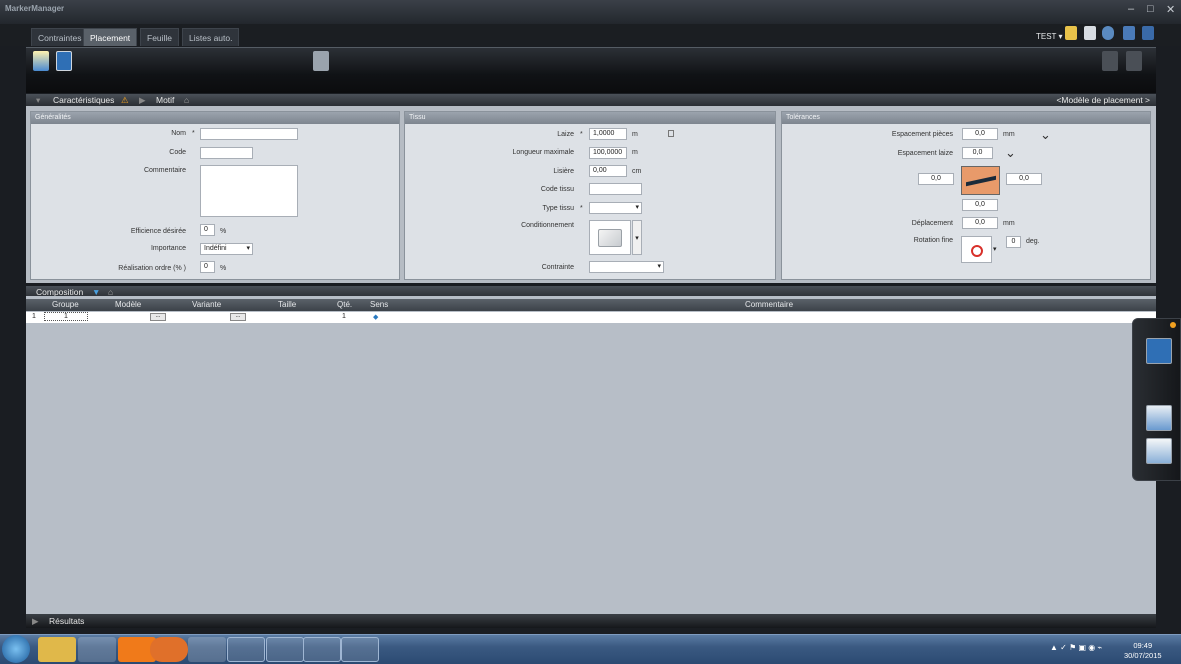 The width and height of the screenshot is (1181, 664). What do you see at coordinates (321, 61) in the screenshot?
I see `clipboard-check-icon` at bounding box center [321, 61].